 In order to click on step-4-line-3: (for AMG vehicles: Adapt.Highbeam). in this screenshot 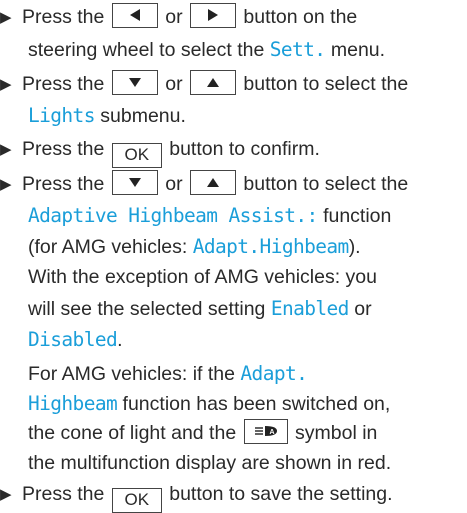, I will do `click(194, 247)`.